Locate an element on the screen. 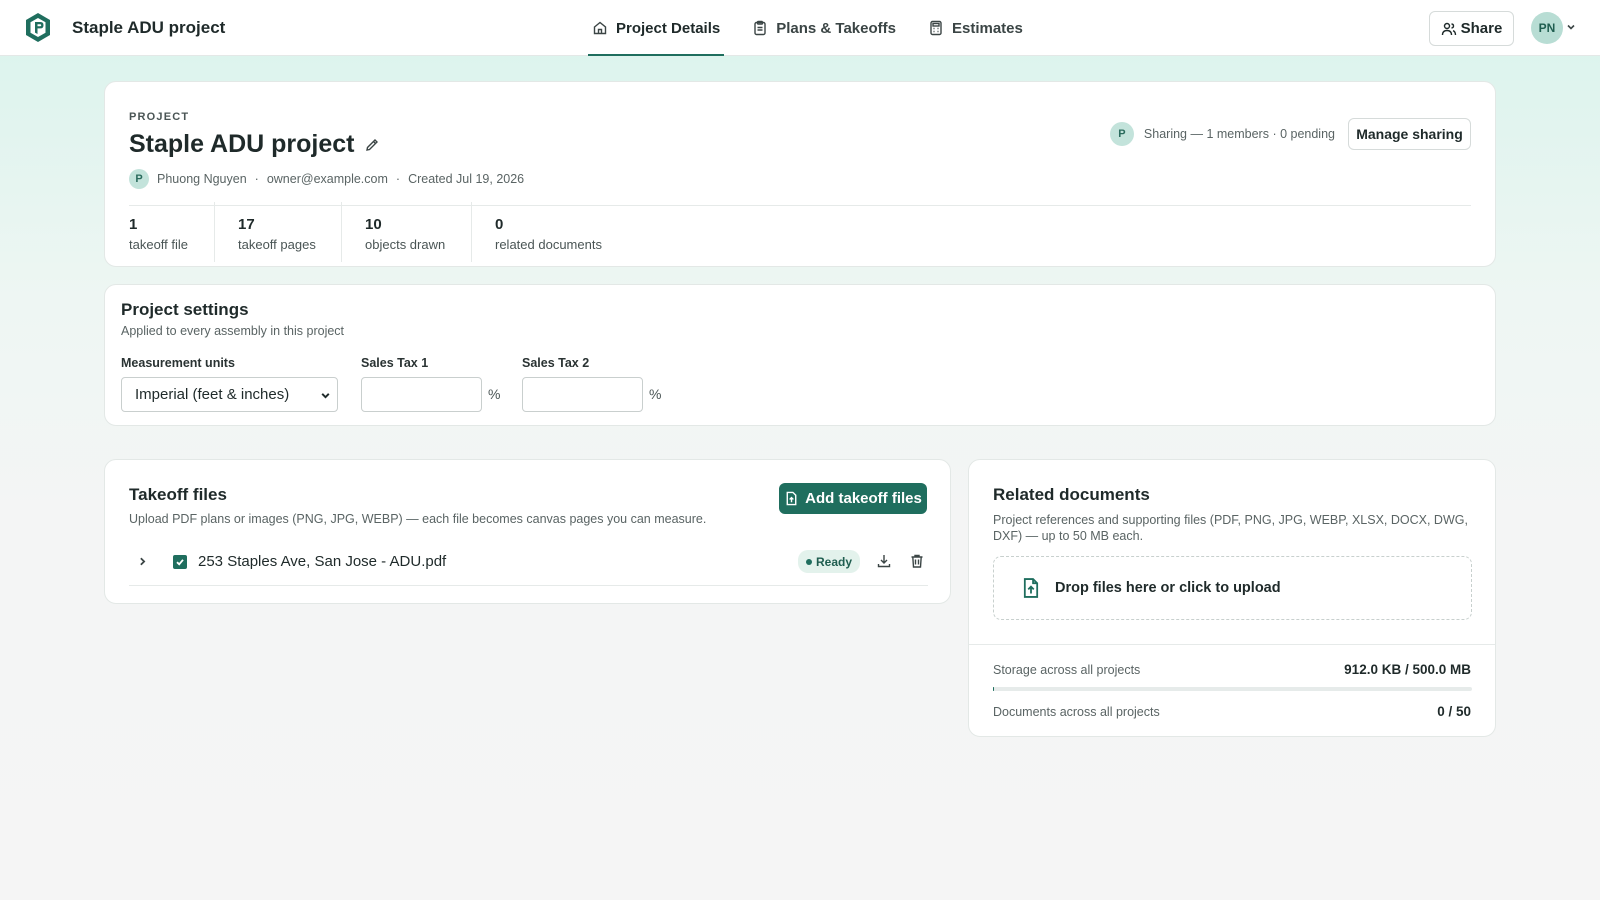 The height and width of the screenshot is (900, 1600). add-takeoff-files-button: Add takeoff files is located at coordinates (853, 498).